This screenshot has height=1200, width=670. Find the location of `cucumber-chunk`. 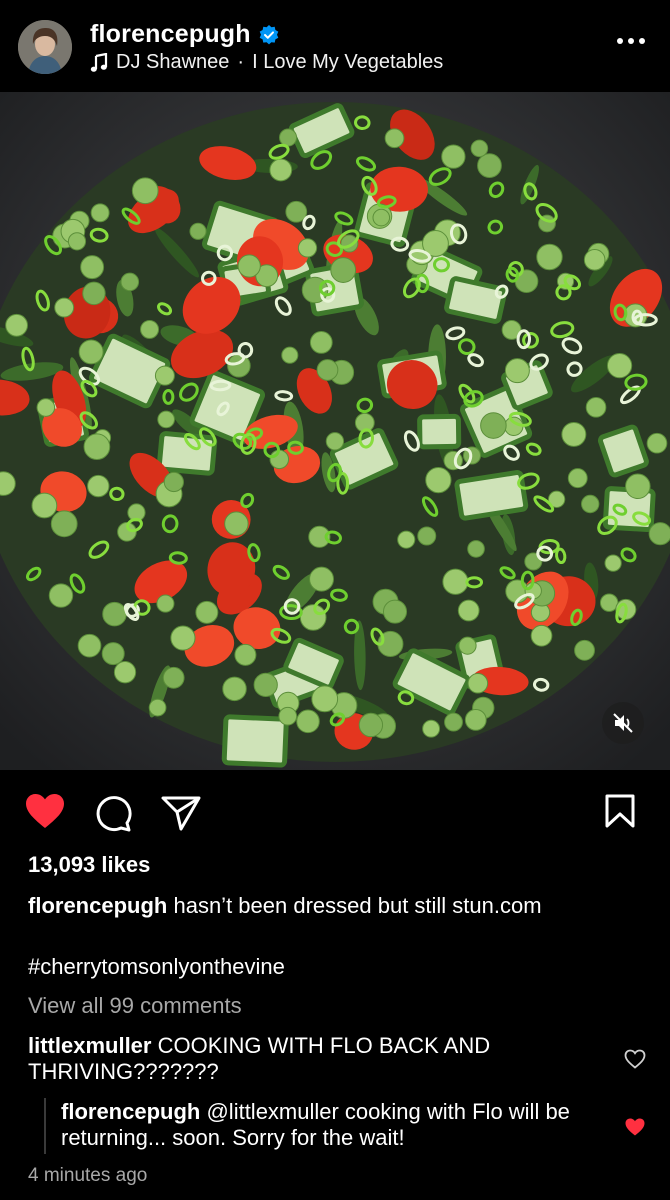

cucumber-chunk is located at coordinates (439, 431).